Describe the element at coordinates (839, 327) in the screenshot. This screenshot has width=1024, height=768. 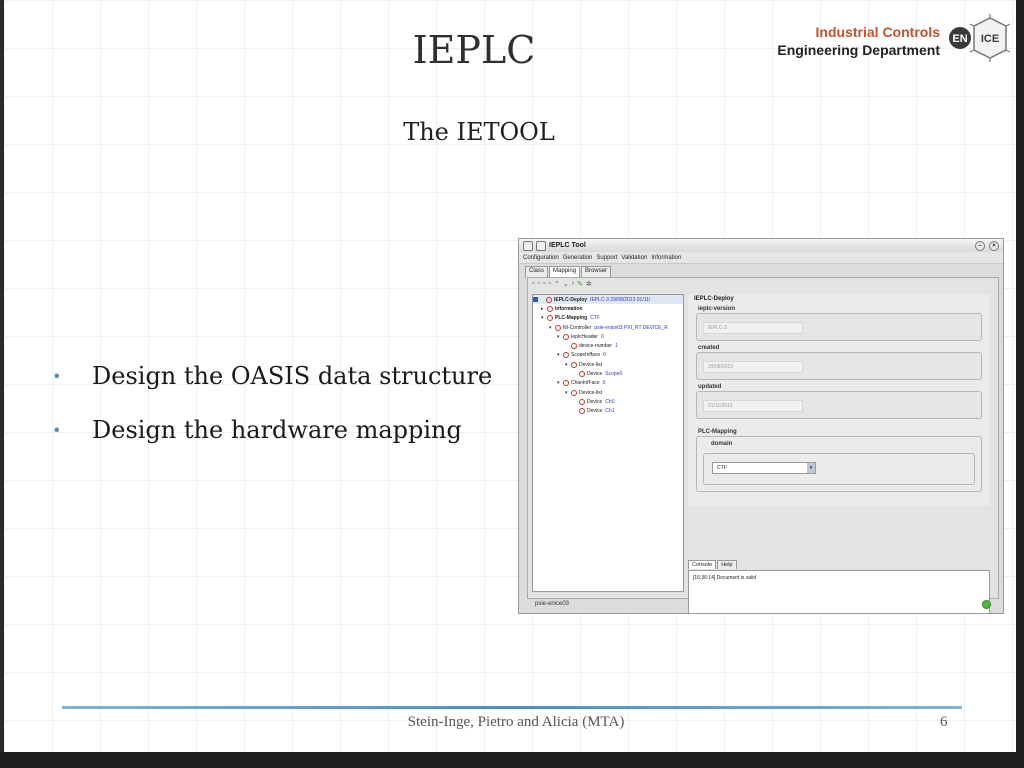
I see `field-group: IEPLC-3` at that location.